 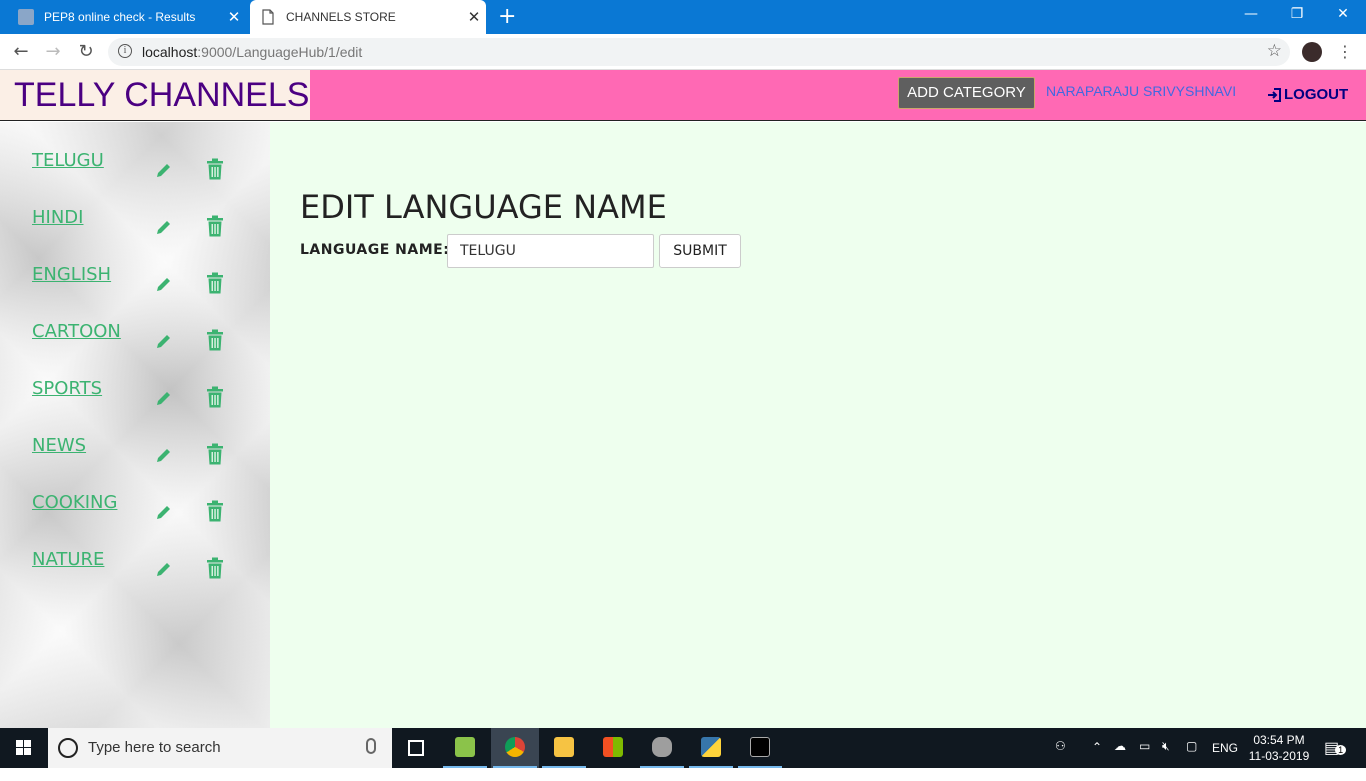 I want to click on tab-pep8: PEP8 online check - Results ✕, so click(x=127, y=17).